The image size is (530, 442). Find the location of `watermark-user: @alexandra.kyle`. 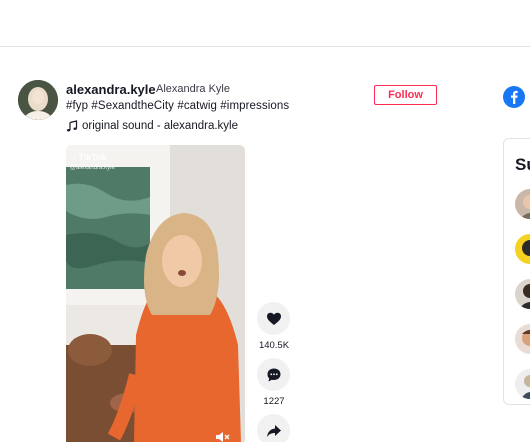

watermark-user: @alexandra.kyle is located at coordinates (92, 168).